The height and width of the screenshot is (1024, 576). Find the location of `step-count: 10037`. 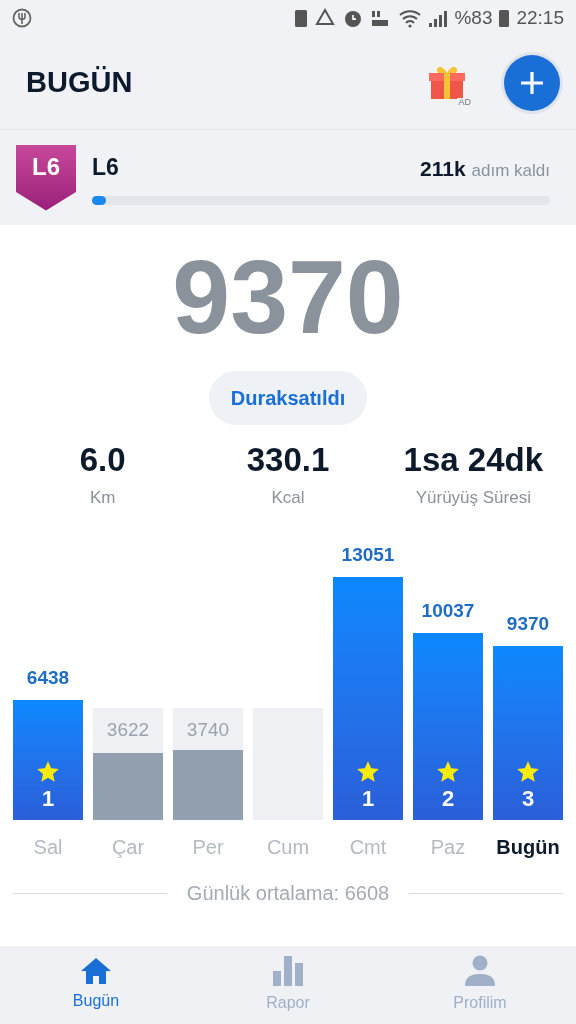

step-count: 10037 is located at coordinates (448, 610).